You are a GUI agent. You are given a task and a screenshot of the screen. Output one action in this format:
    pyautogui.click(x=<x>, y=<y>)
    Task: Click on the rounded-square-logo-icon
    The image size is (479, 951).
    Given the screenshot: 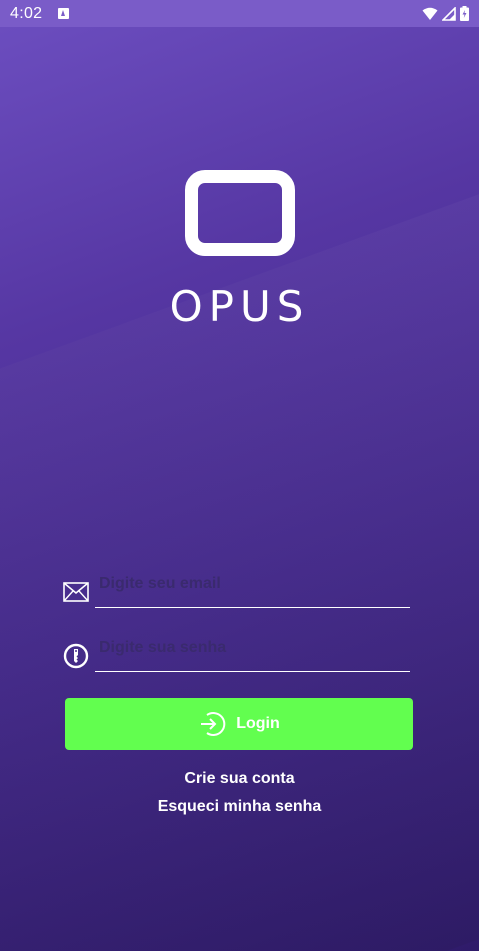 What is the action you would take?
    pyautogui.click(x=239, y=213)
    